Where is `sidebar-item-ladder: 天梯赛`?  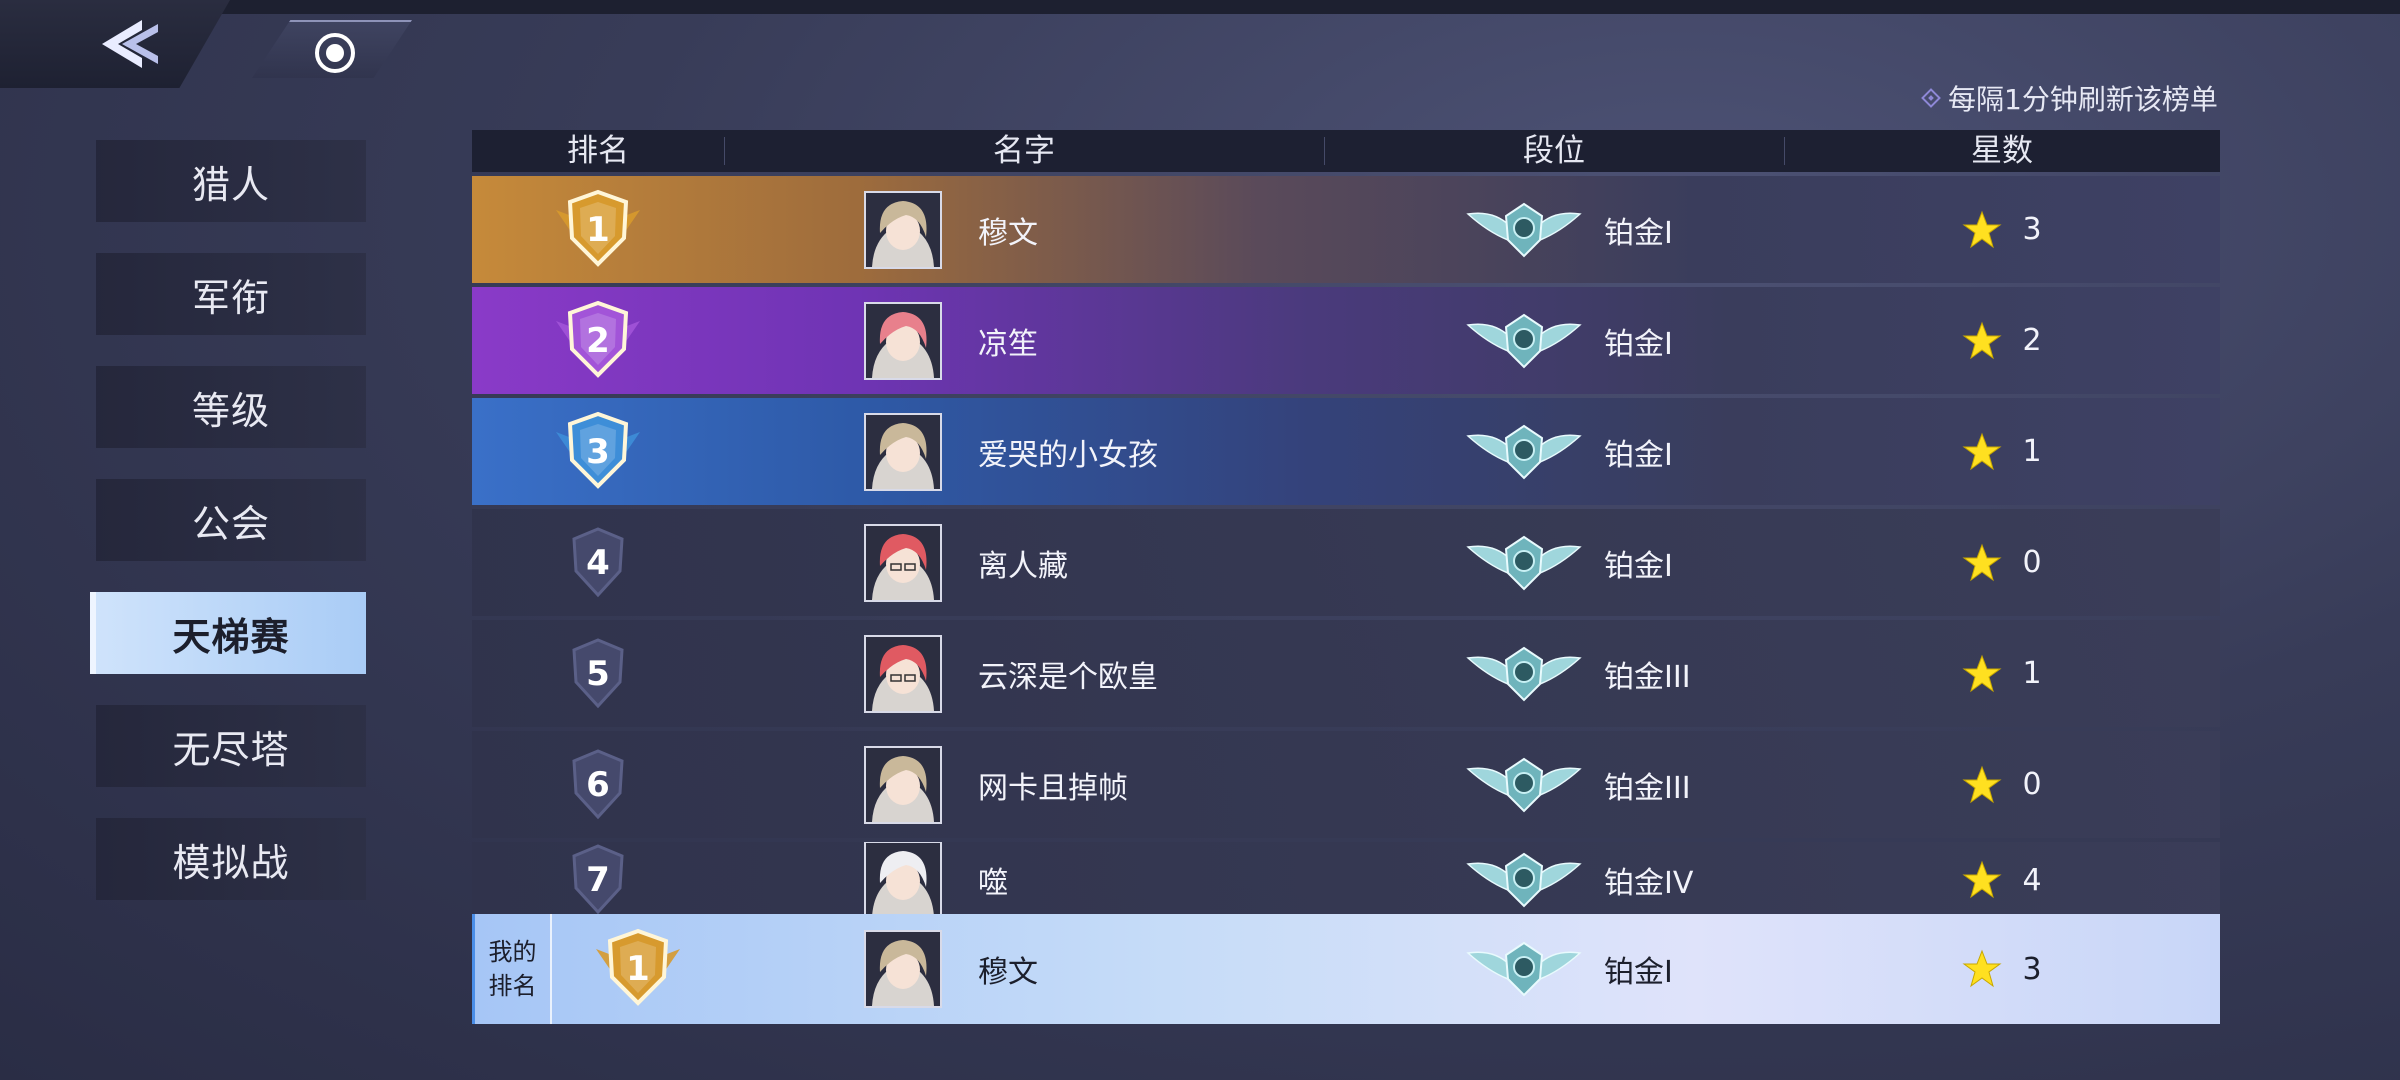 sidebar-item-ladder: 天梯赛 is located at coordinates (228, 633).